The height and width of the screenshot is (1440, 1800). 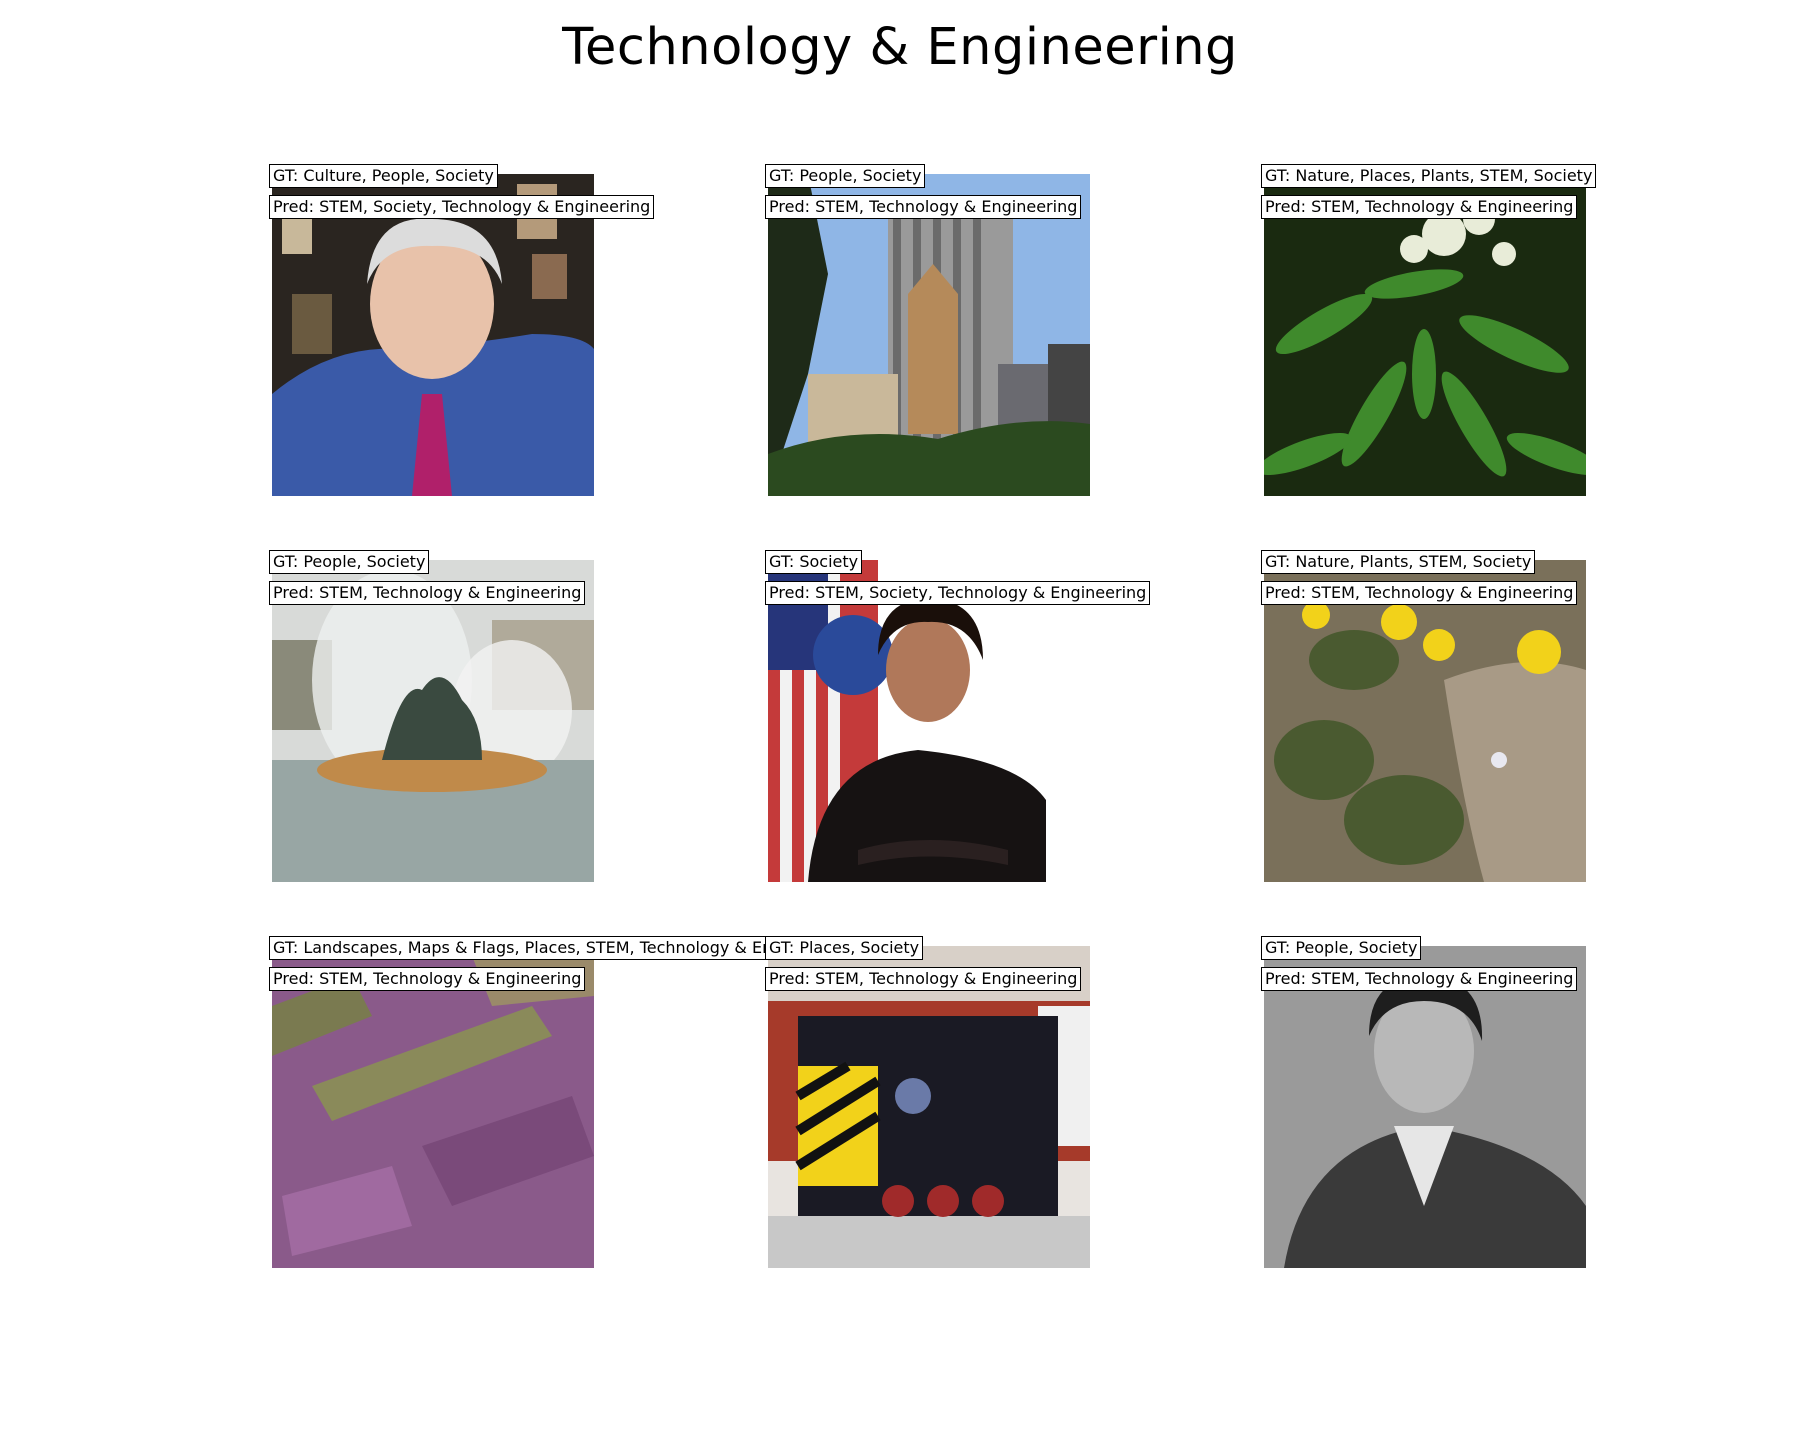 I want to click on aerial-satellite-view-image, so click(x=433, y=1107).